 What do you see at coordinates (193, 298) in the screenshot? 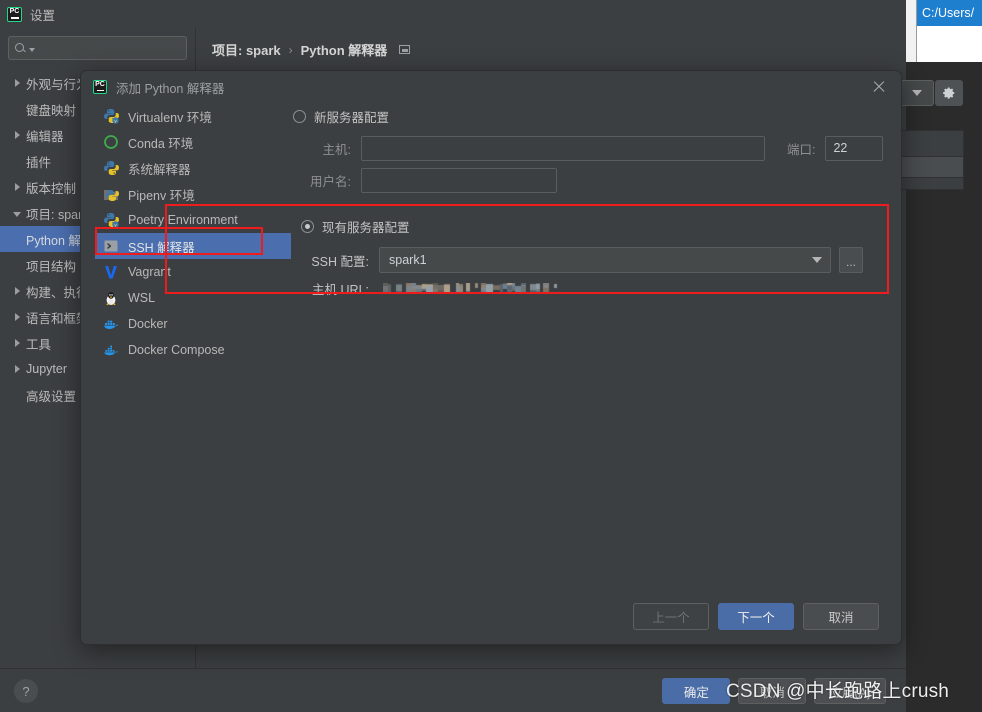
I see `interpreter-type-item-7: WSL` at bounding box center [193, 298].